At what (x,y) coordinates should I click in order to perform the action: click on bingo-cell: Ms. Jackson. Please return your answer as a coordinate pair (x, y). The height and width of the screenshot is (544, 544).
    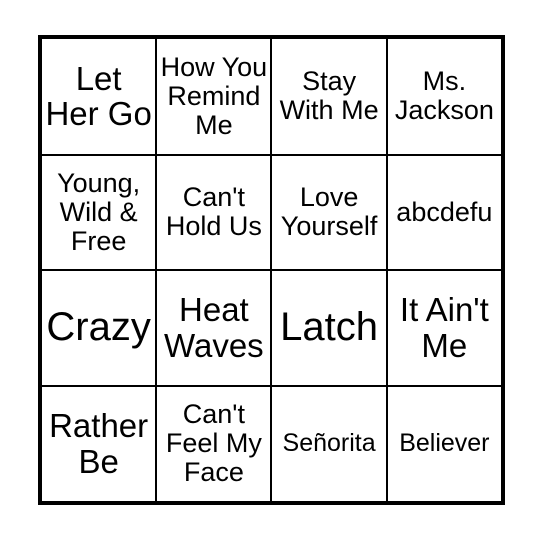
    Looking at the image, I should click on (443, 97).